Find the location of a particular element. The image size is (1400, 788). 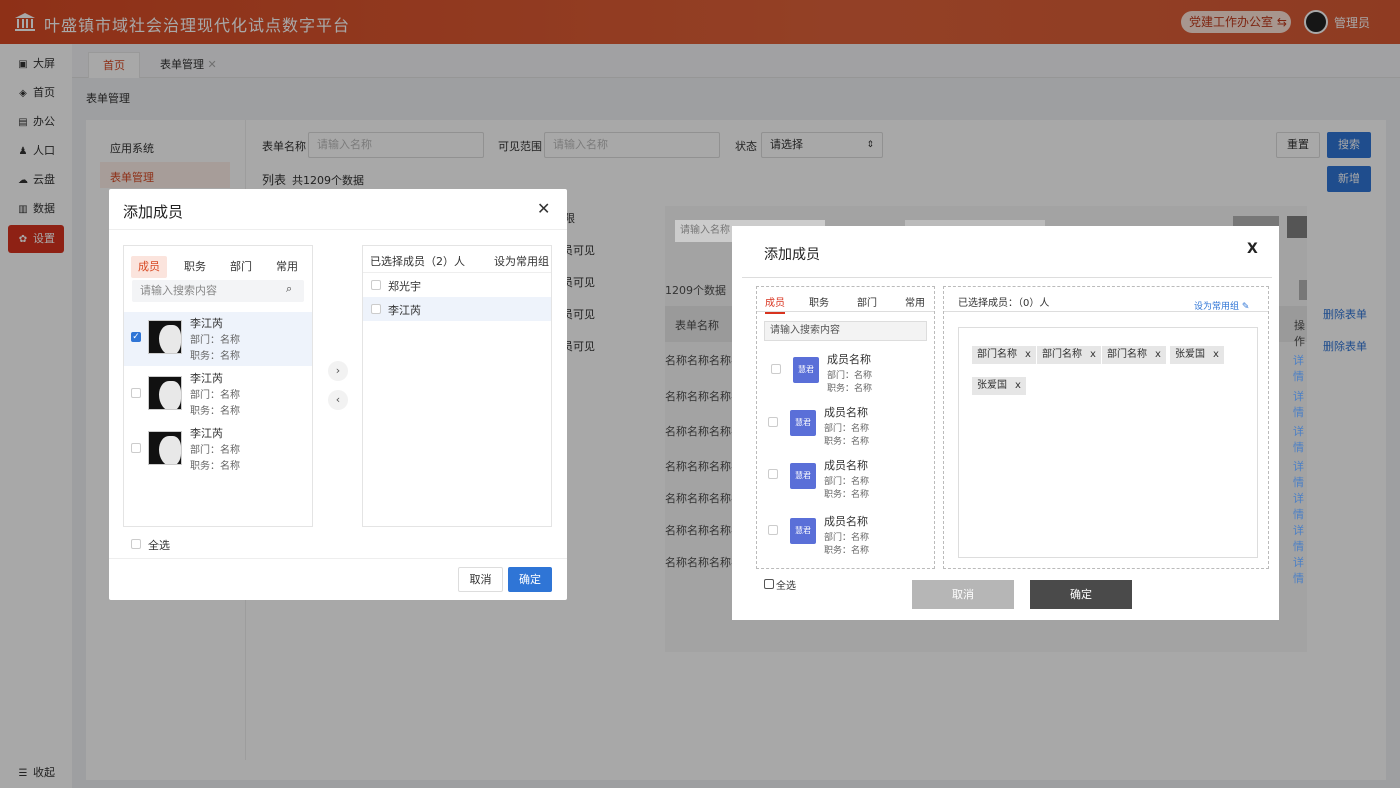

selected-member: 郑光宇 is located at coordinates (404, 286).